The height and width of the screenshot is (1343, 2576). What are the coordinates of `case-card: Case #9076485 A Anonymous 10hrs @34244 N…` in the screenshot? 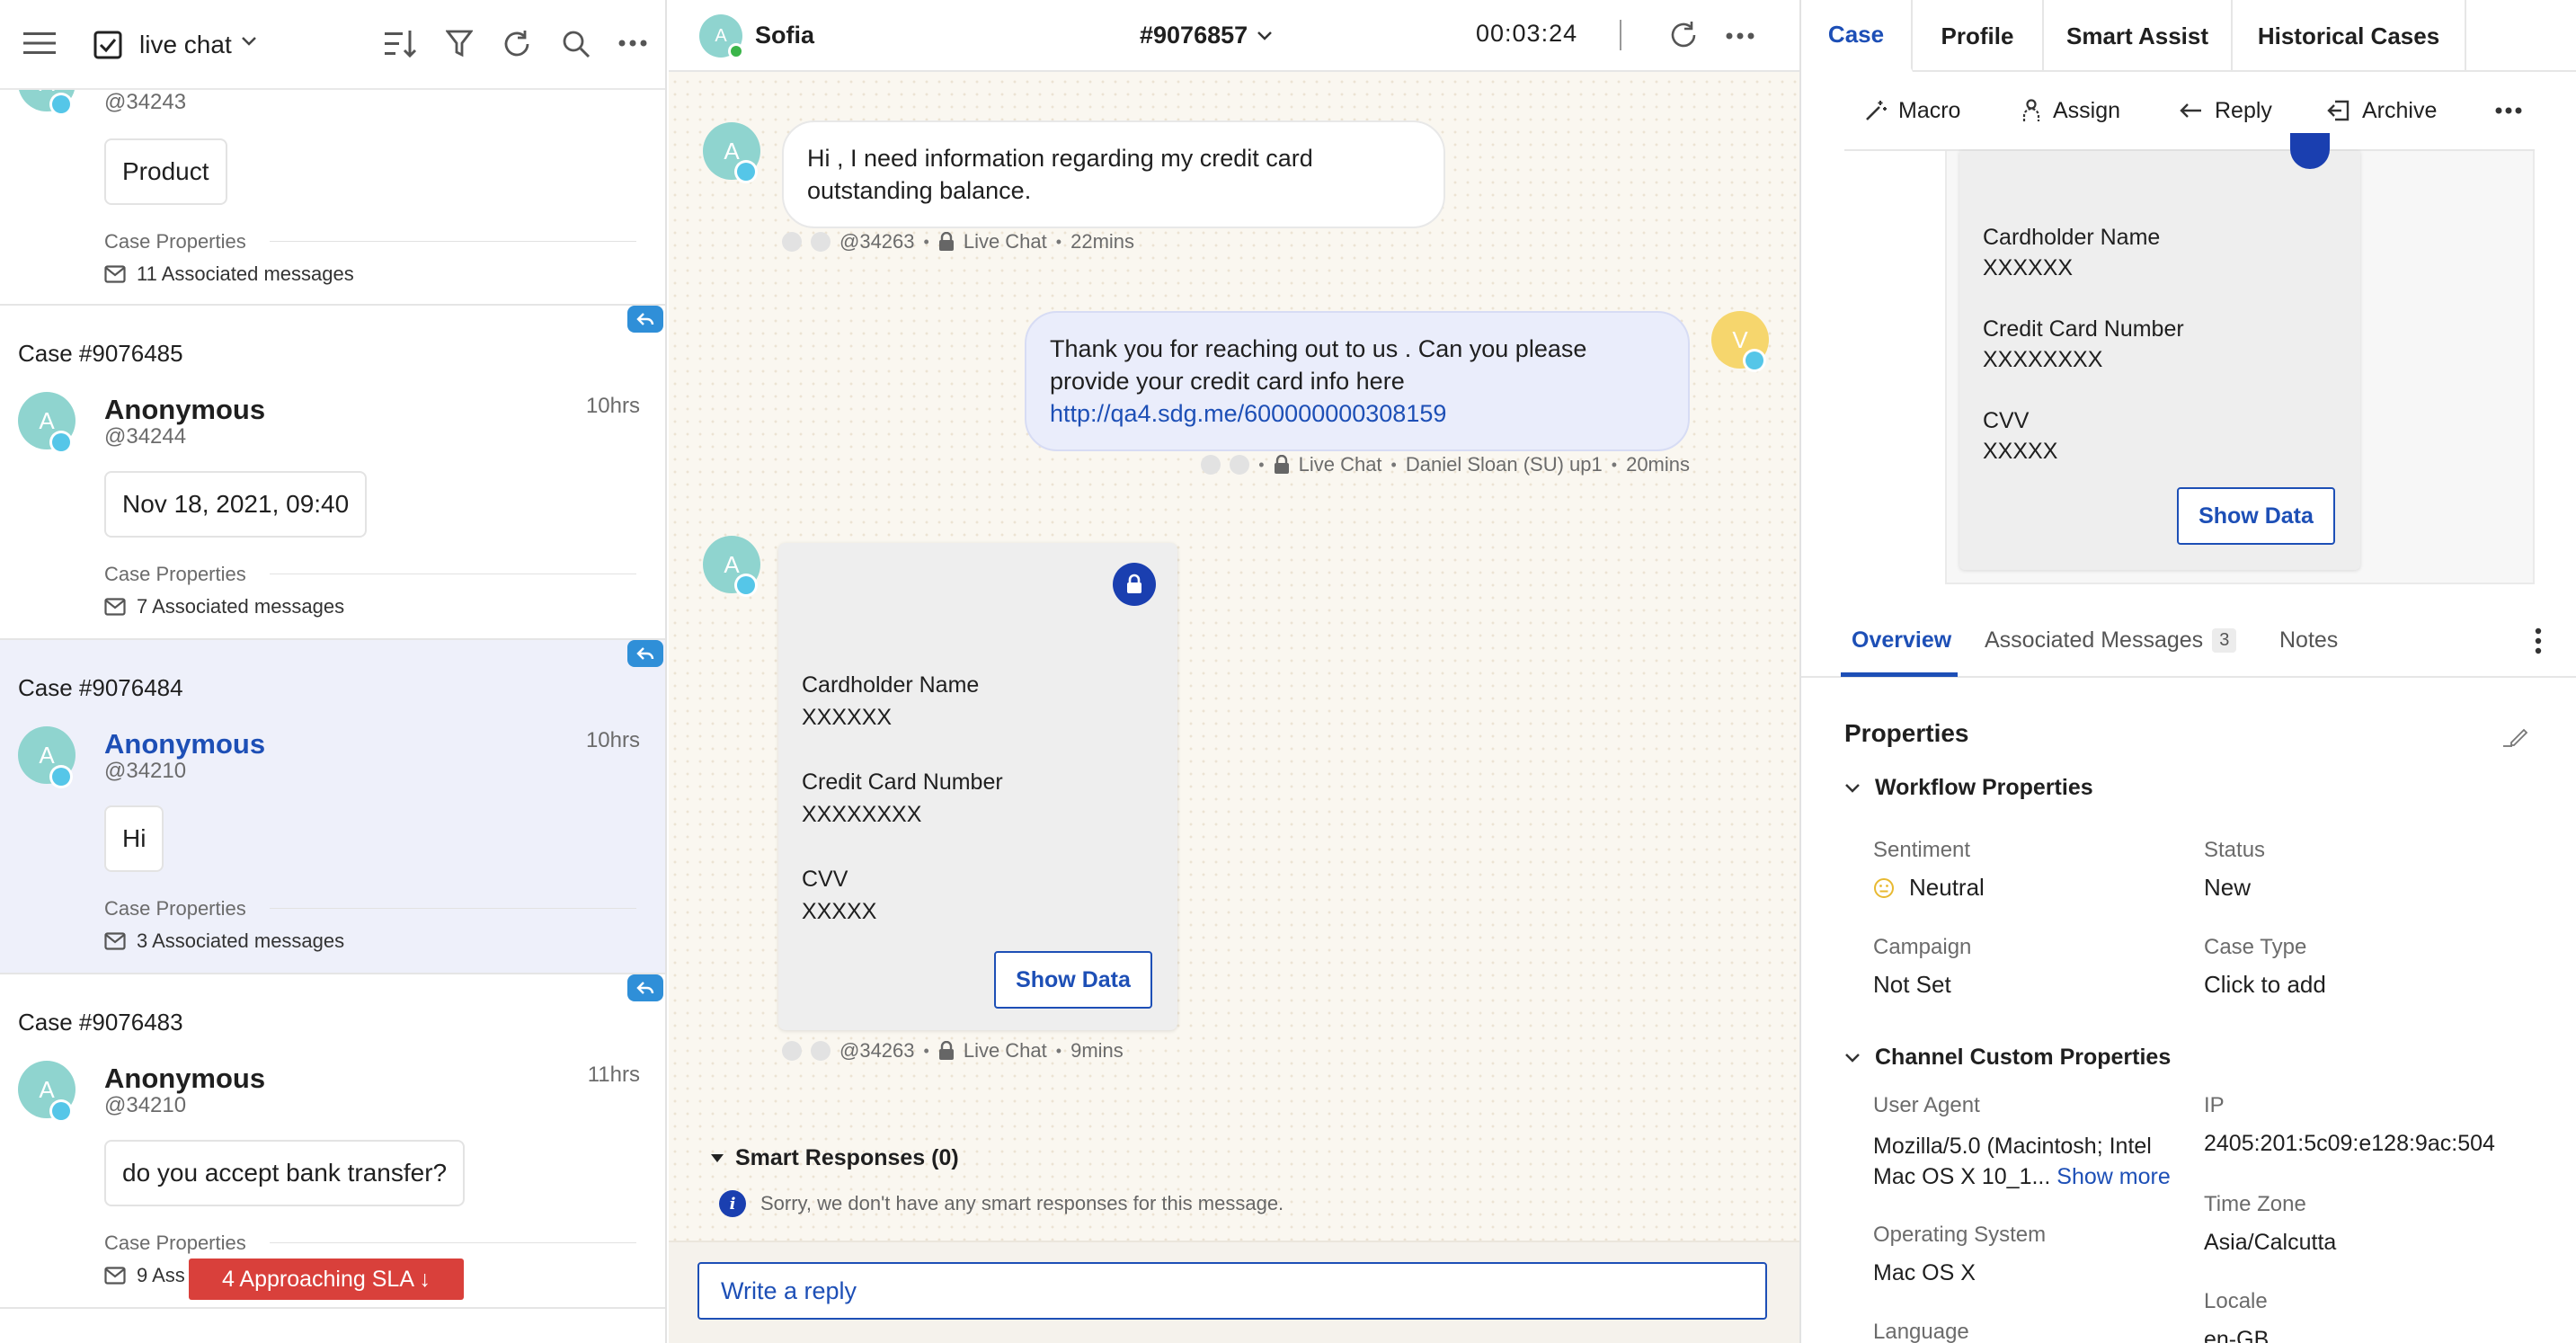 It's located at (332, 473).